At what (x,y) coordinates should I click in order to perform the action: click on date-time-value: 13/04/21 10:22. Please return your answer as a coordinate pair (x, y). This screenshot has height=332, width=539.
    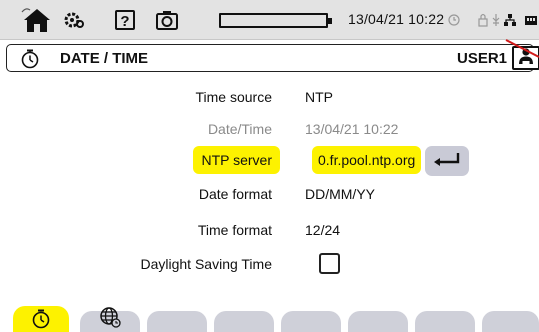
    Looking at the image, I should click on (352, 129).